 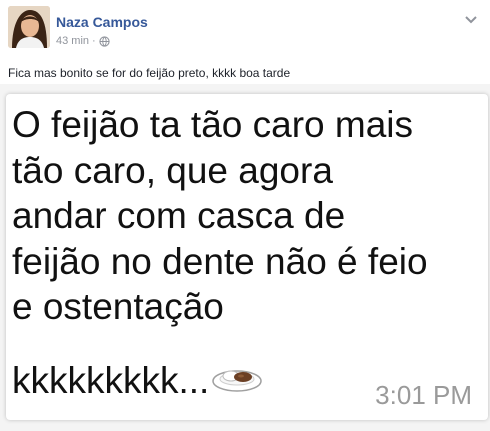 I want to click on chevron-down-icon, so click(x=471, y=18).